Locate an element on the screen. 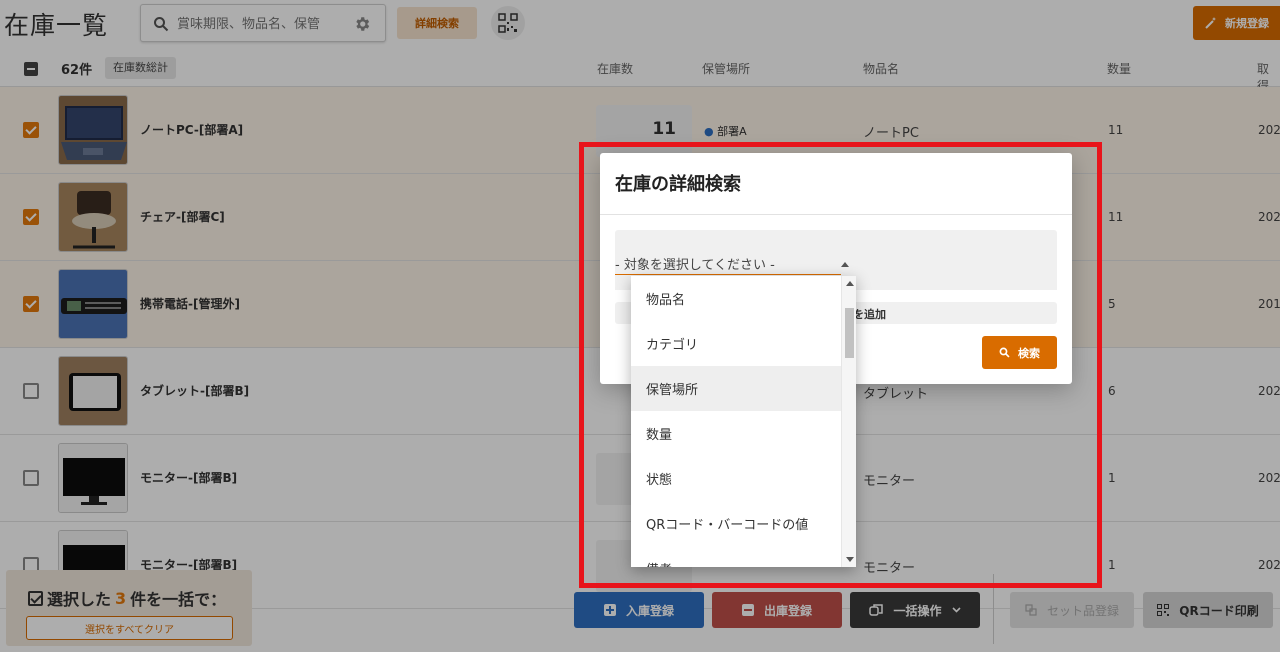 Image resolution: width=1280 pixels, height=652 pixels. scroll-thumb is located at coordinates (849, 333).